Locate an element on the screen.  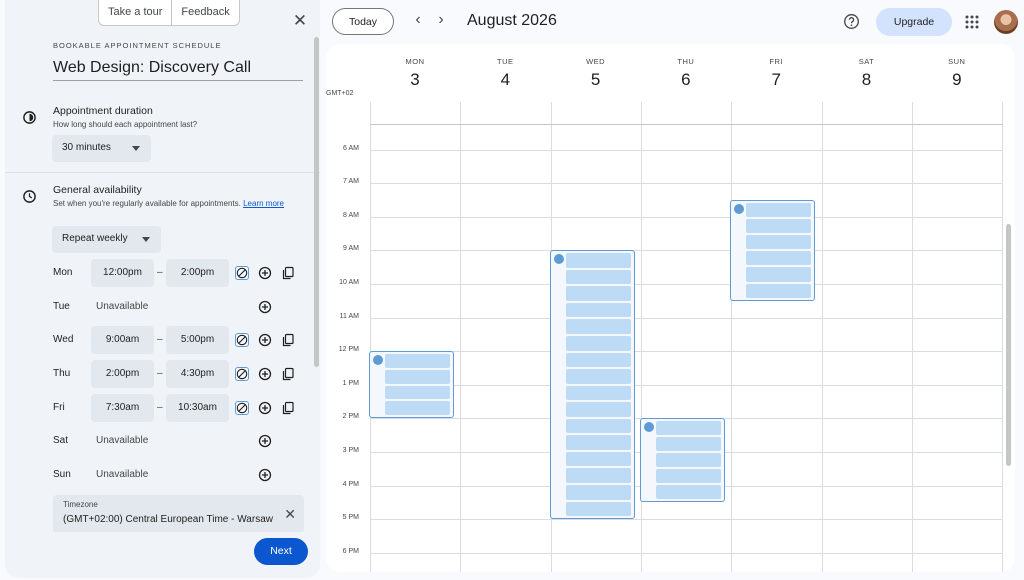
clear-timezone-icon: ✕ is located at coordinates (290, 514).